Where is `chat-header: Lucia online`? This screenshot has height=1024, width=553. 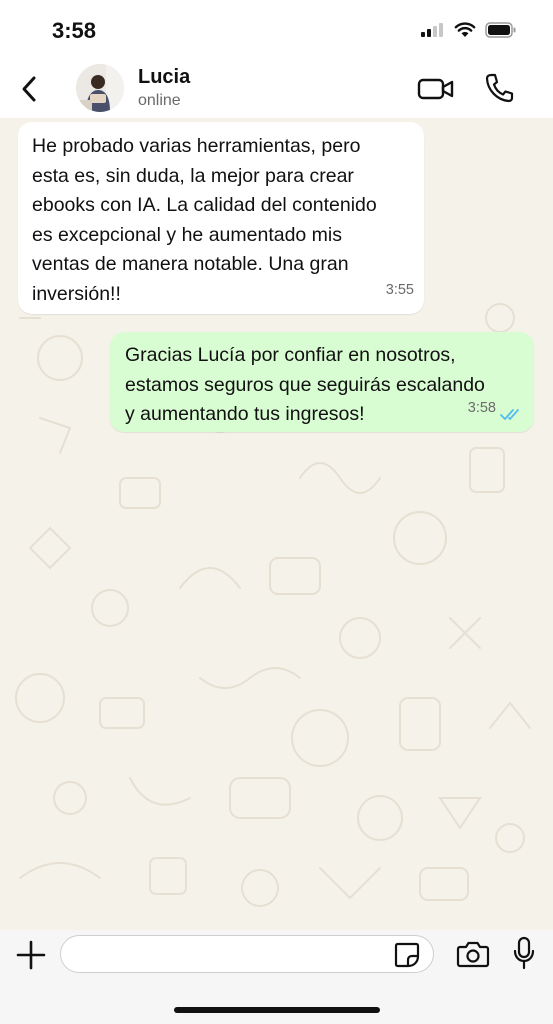
chat-header: Lucia online is located at coordinates (276, 89).